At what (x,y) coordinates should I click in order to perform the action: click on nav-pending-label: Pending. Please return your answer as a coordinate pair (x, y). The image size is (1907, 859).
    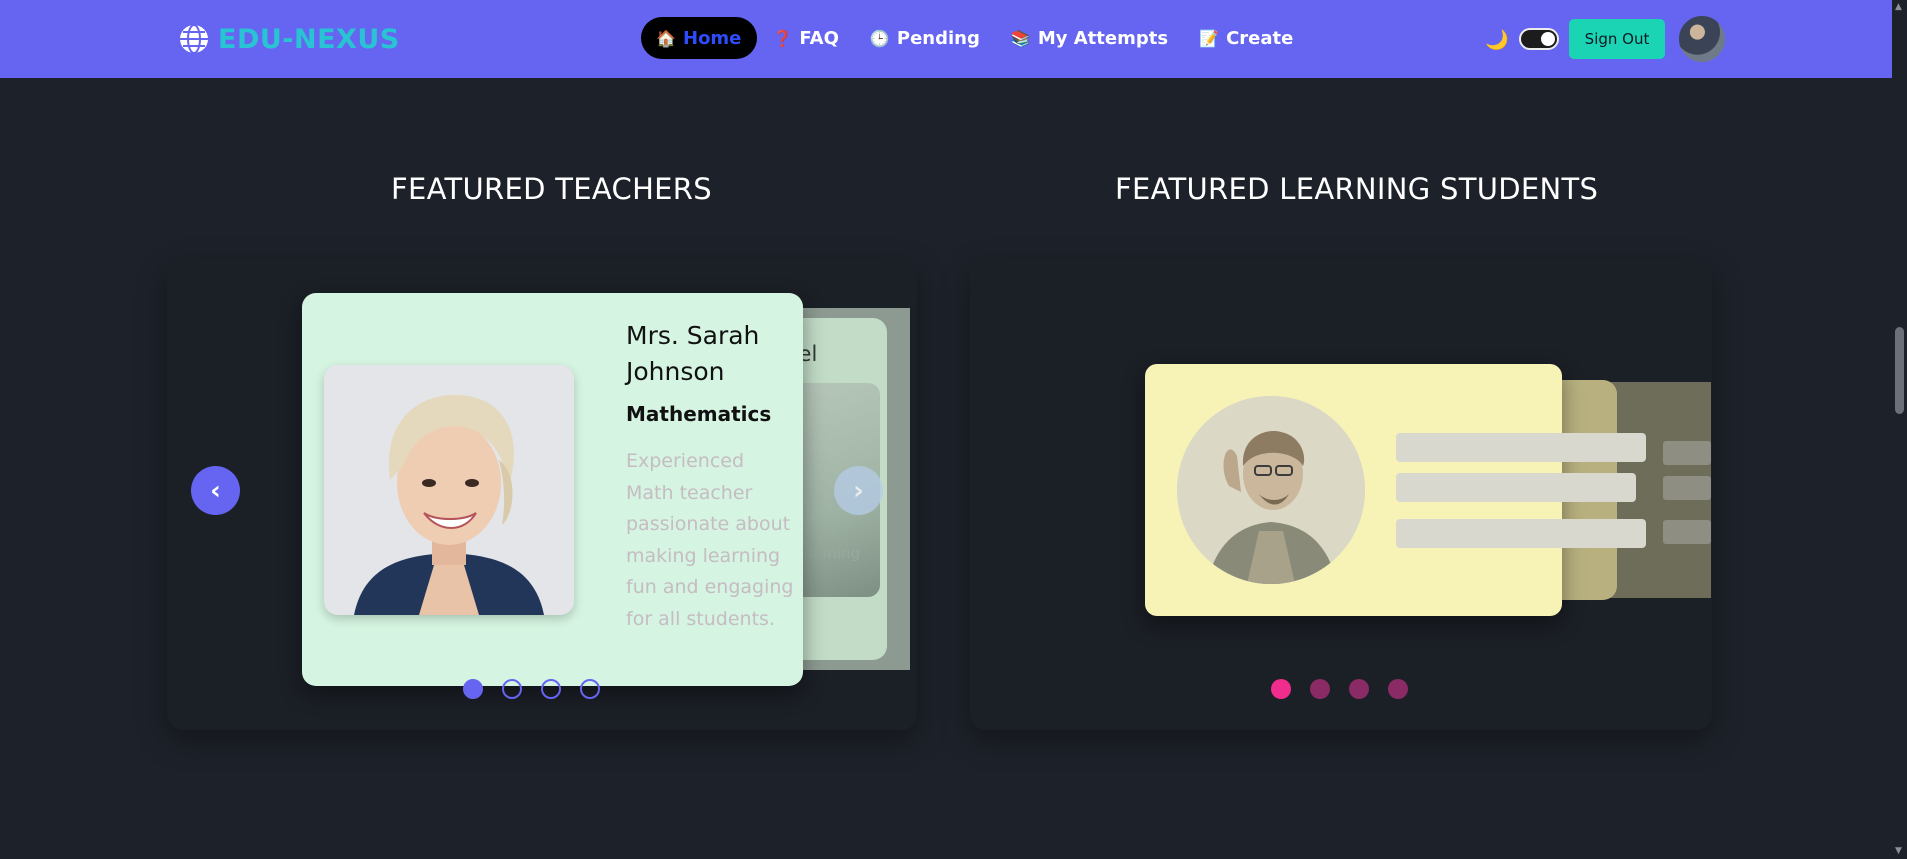
    Looking at the image, I should click on (938, 38).